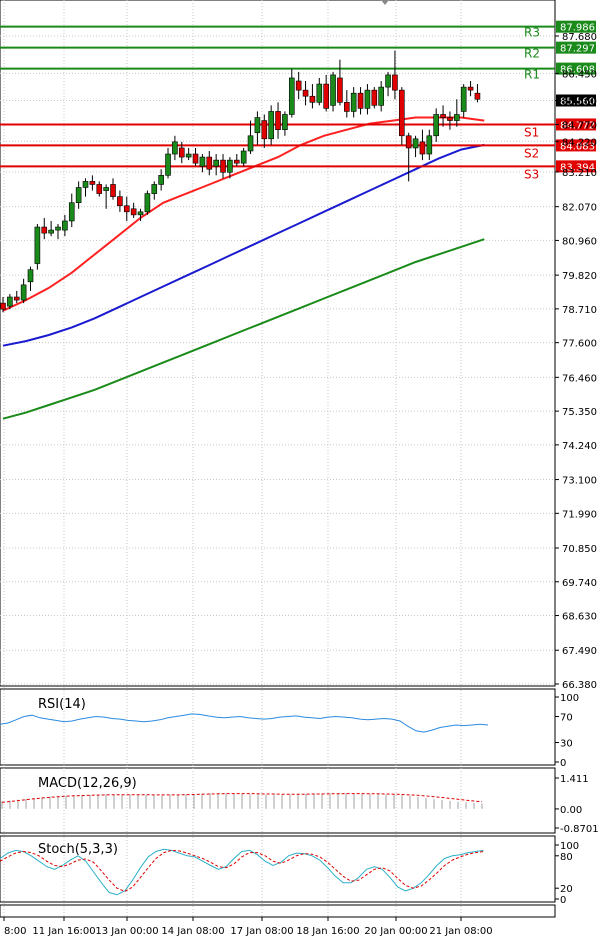  I want to click on time-tick-label: 20 Jan 00:00, so click(395, 931).